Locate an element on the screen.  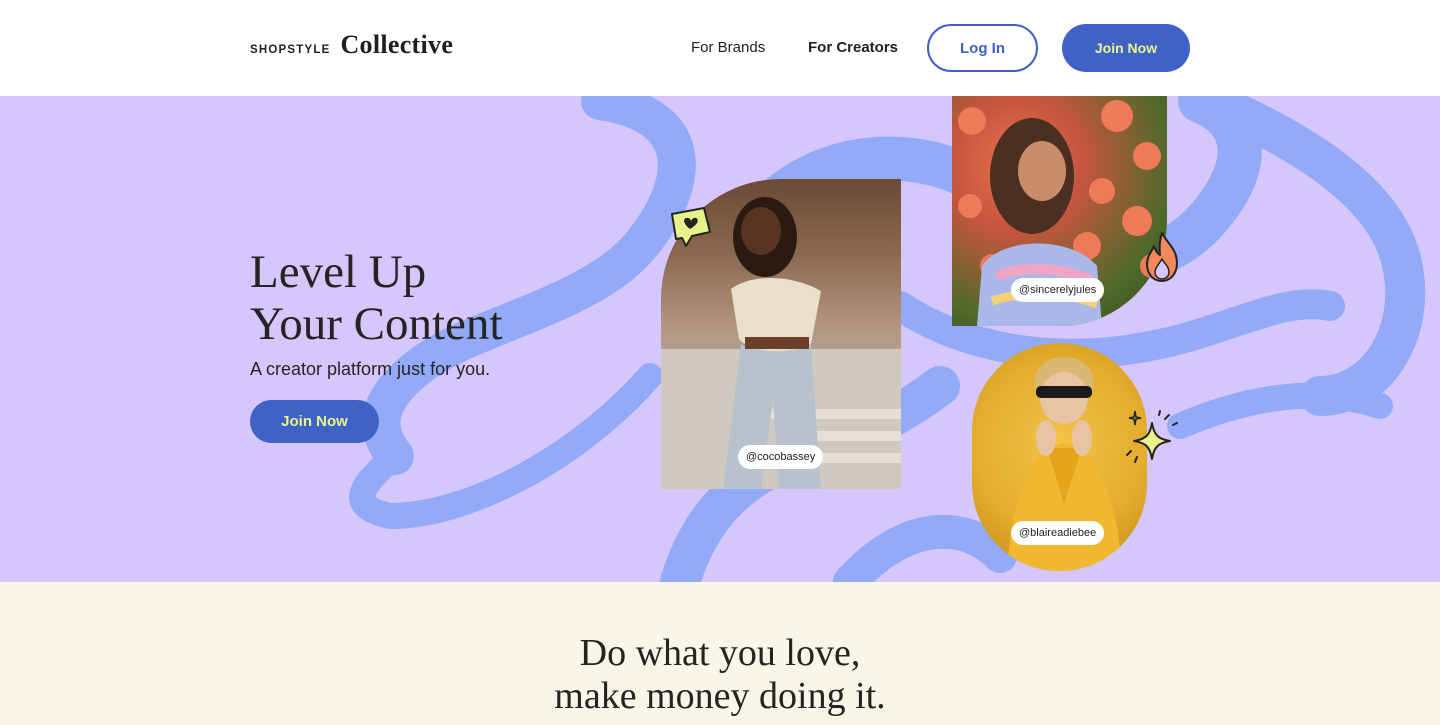
sparkle-icon is located at coordinates (1152, 436).